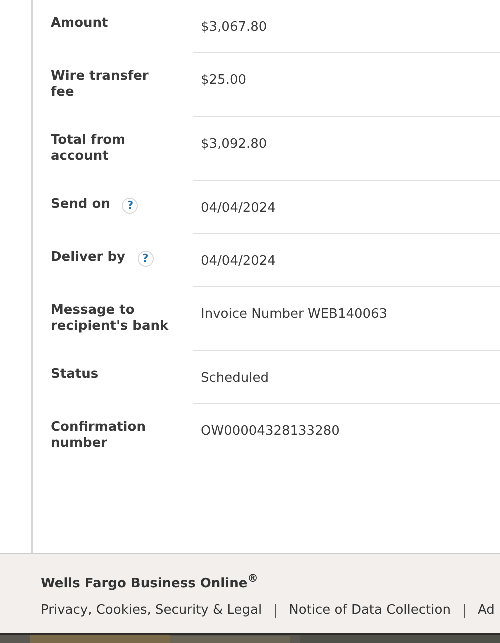  Describe the element at coordinates (99, 436) in the screenshot. I see `field-label: Confirmation number` at that location.